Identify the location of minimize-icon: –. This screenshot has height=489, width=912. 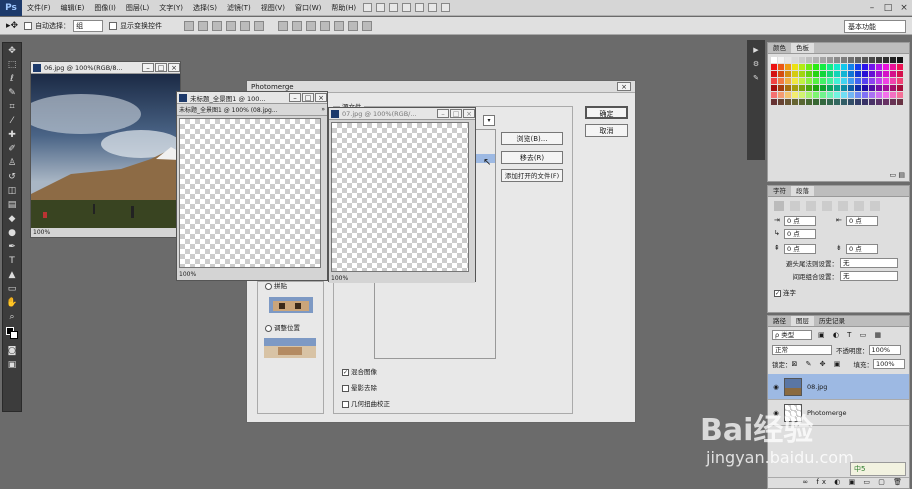
(295, 97).